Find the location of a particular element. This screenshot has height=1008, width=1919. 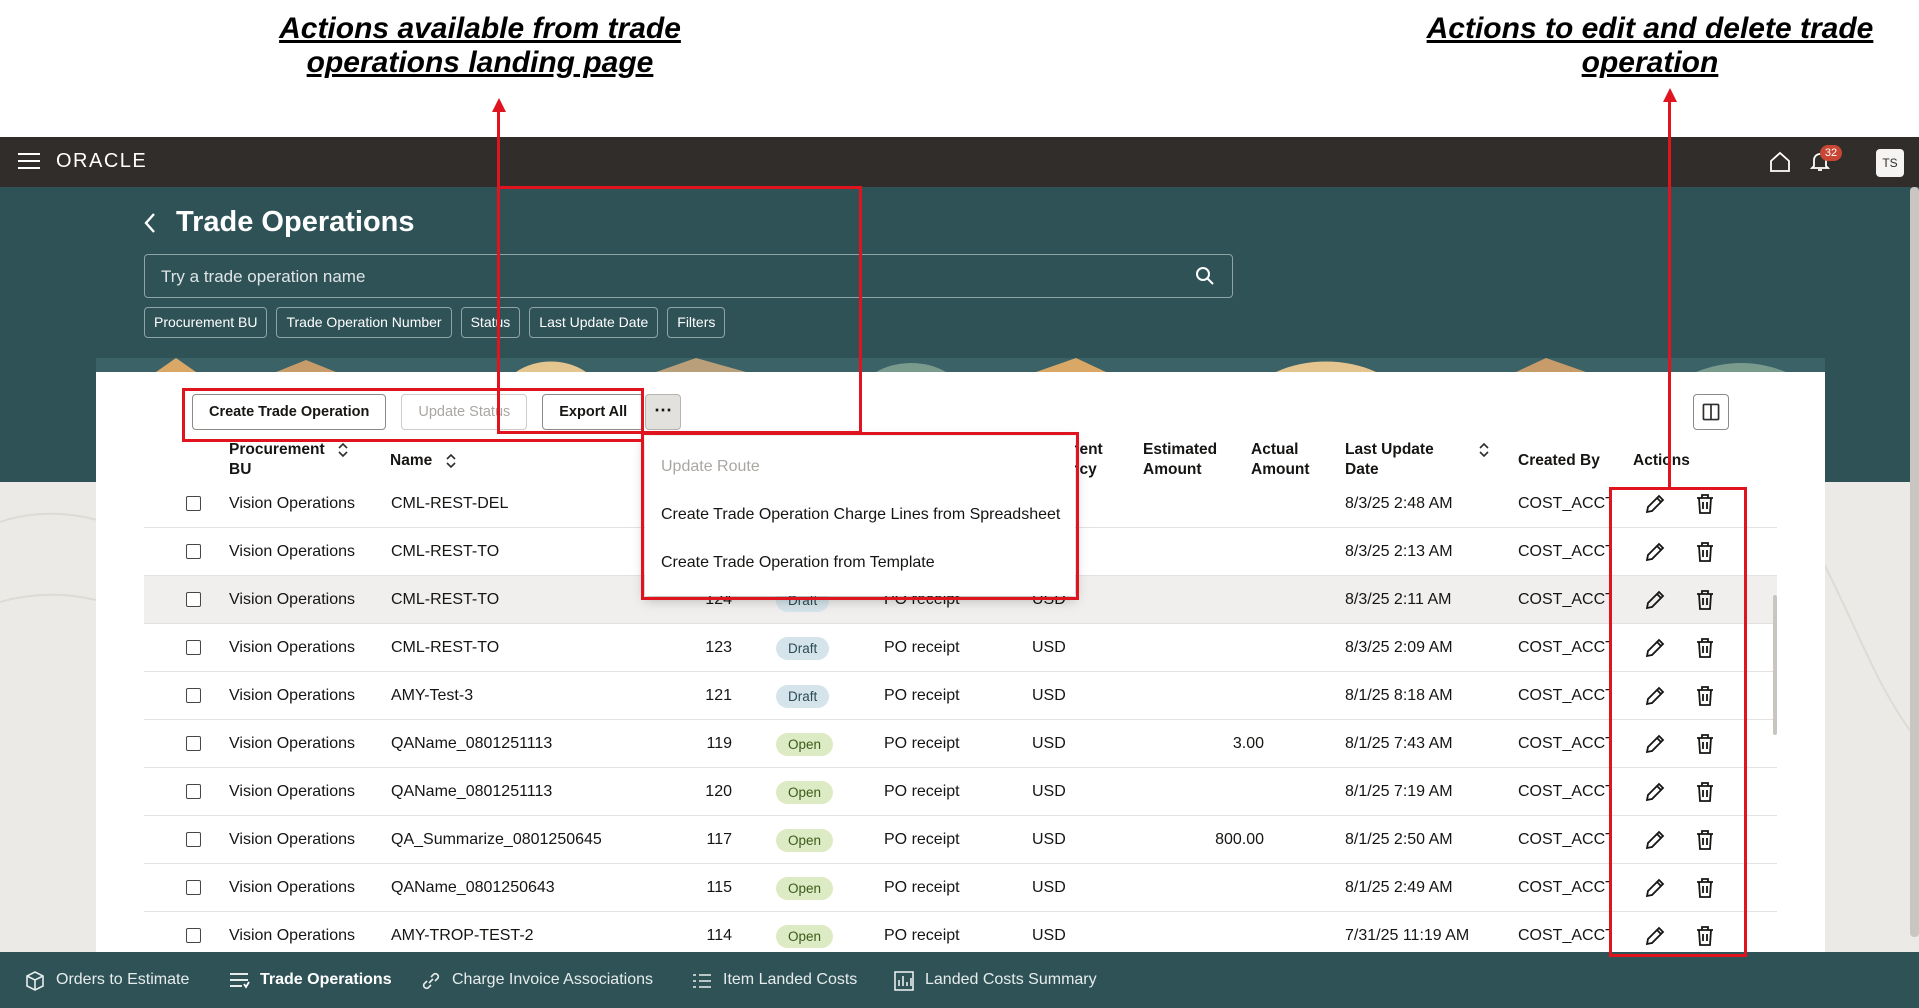

filter-chip-last-update-date: Last Update Date is located at coordinates (594, 322).